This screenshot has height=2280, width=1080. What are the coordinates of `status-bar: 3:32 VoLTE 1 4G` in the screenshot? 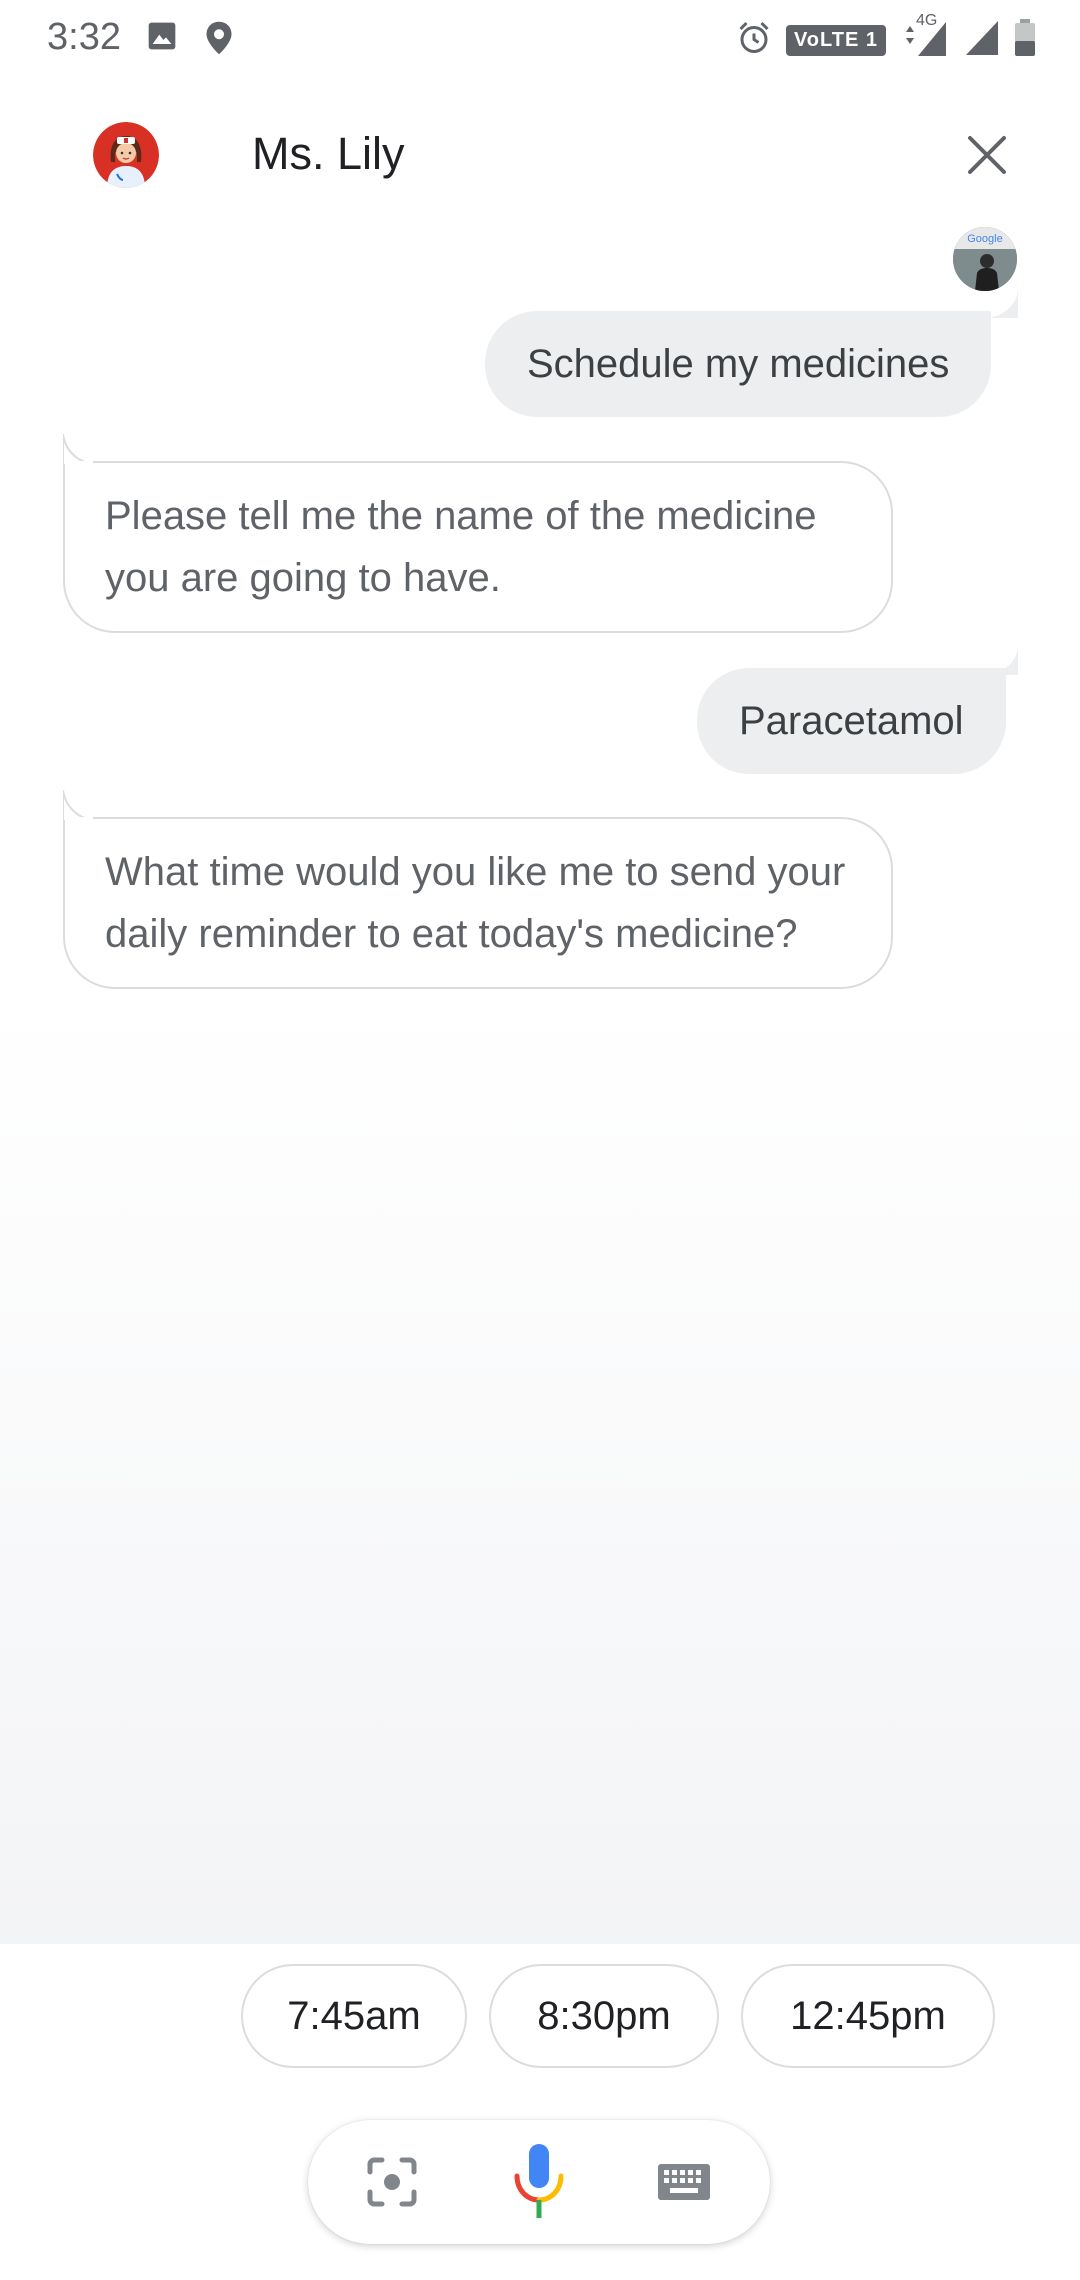 It's located at (540, 40).